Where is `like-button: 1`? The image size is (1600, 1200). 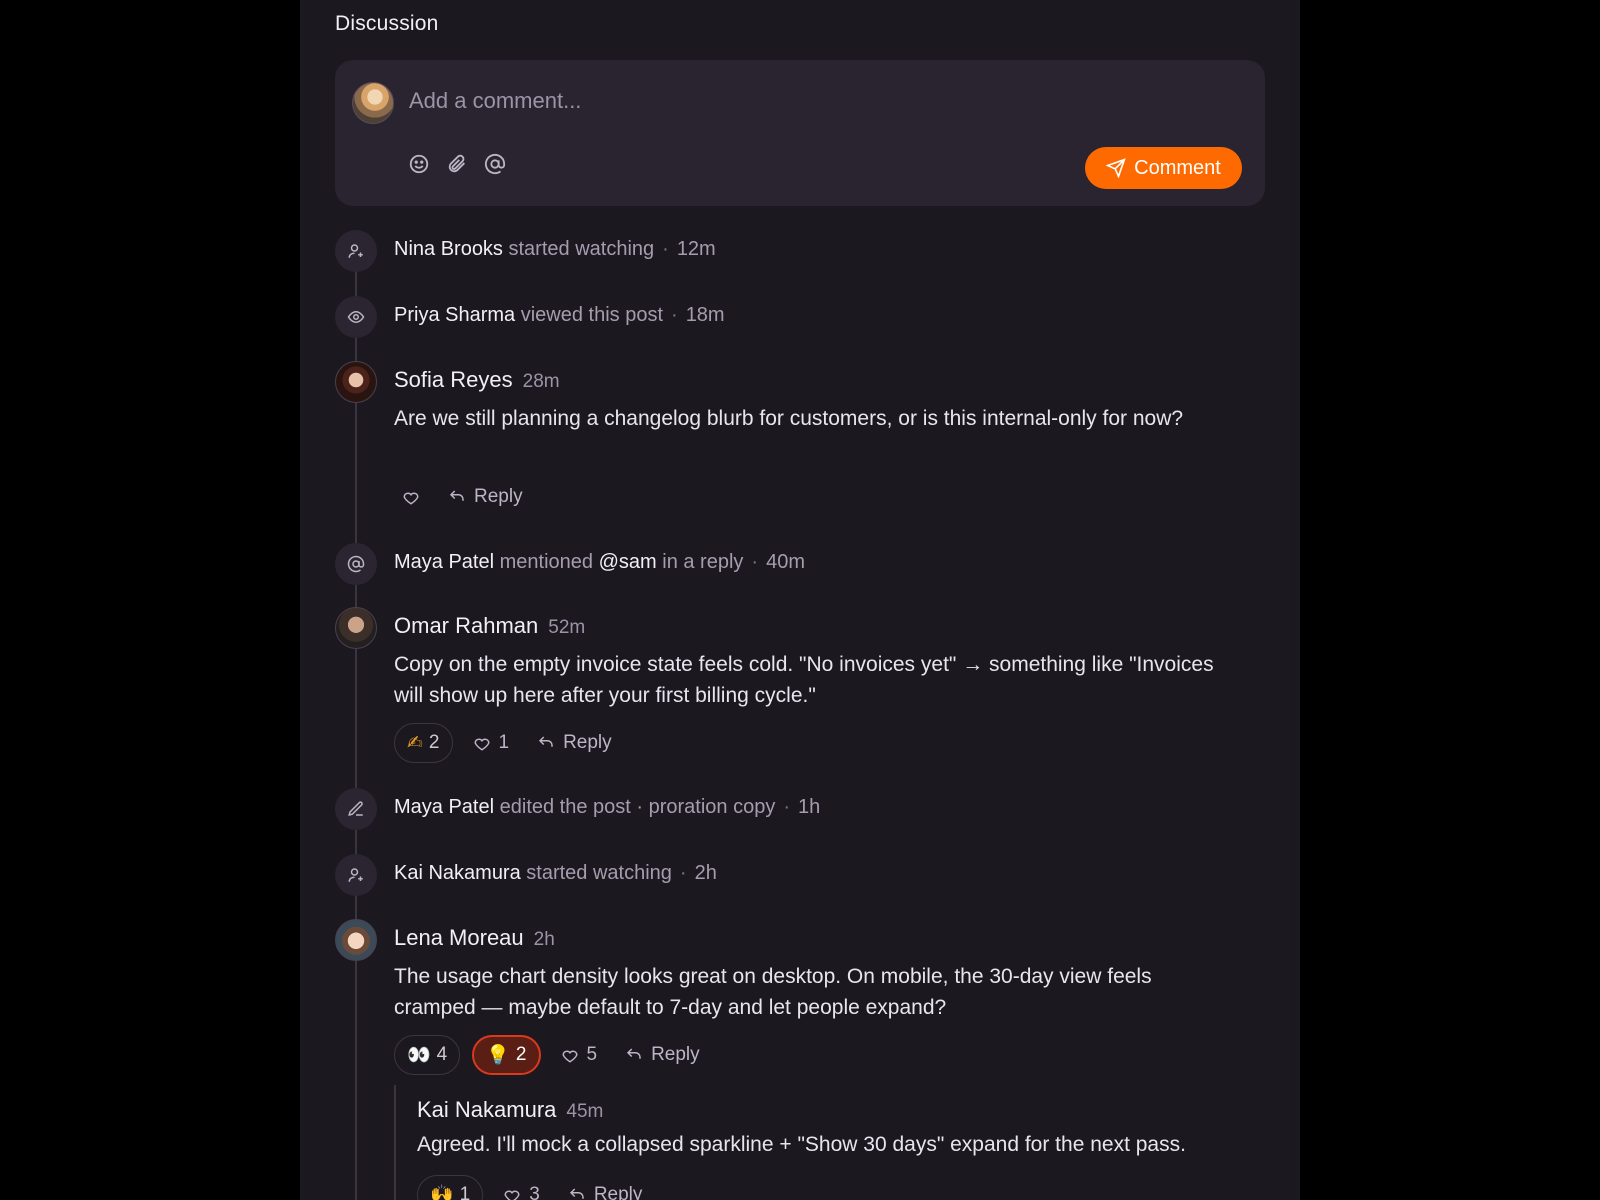 like-button: 1 is located at coordinates (491, 743).